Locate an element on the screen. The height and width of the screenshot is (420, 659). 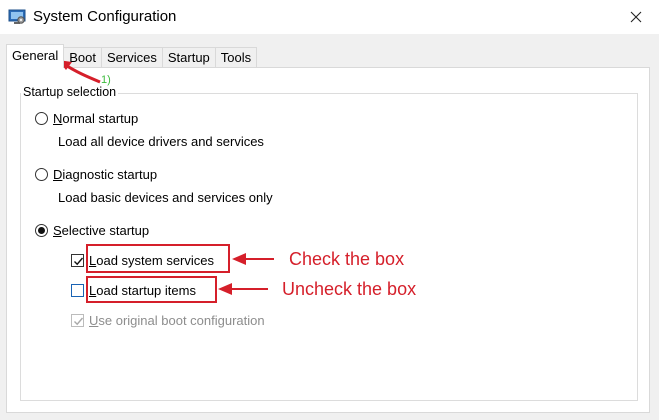
normal-startup-description: Load all device drivers and services is located at coordinates (161, 141).